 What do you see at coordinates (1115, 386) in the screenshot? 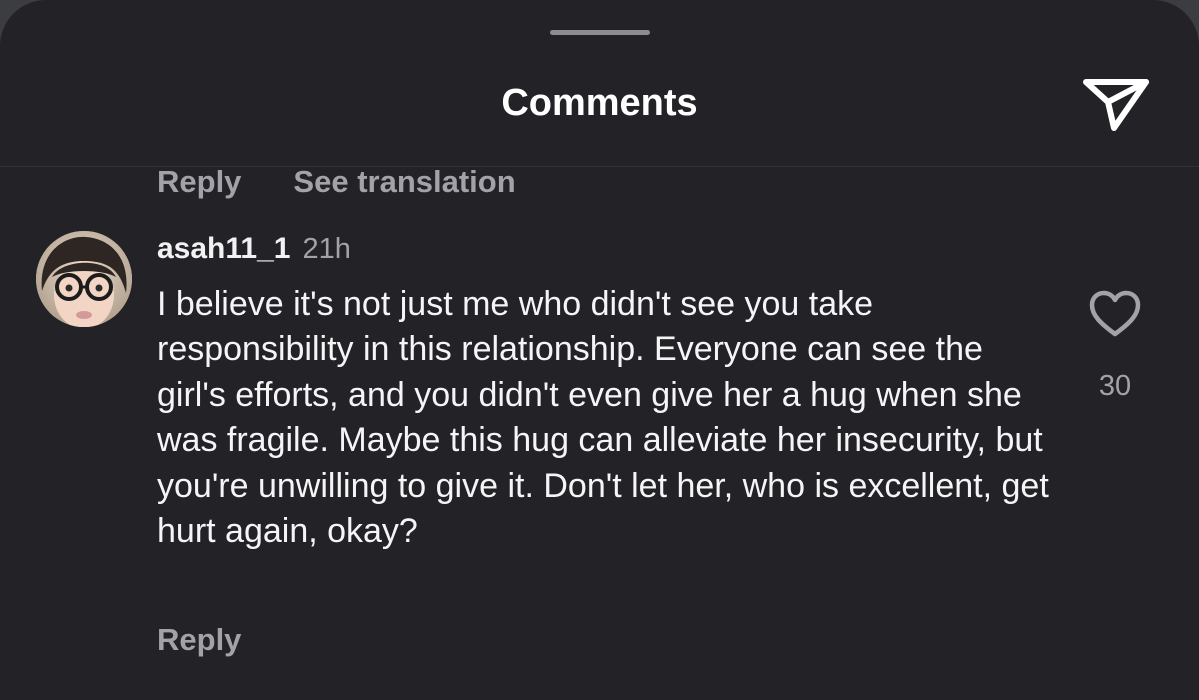
I see `like-count: 30` at bounding box center [1115, 386].